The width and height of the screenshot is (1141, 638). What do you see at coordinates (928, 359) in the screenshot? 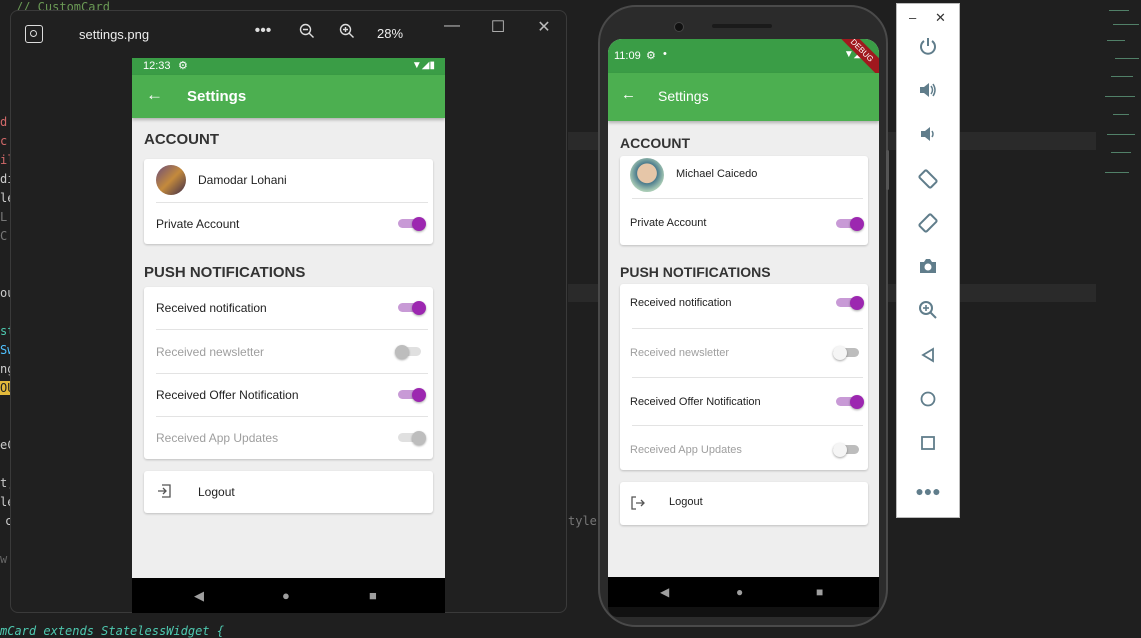
I see `back-icon` at bounding box center [928, 359].